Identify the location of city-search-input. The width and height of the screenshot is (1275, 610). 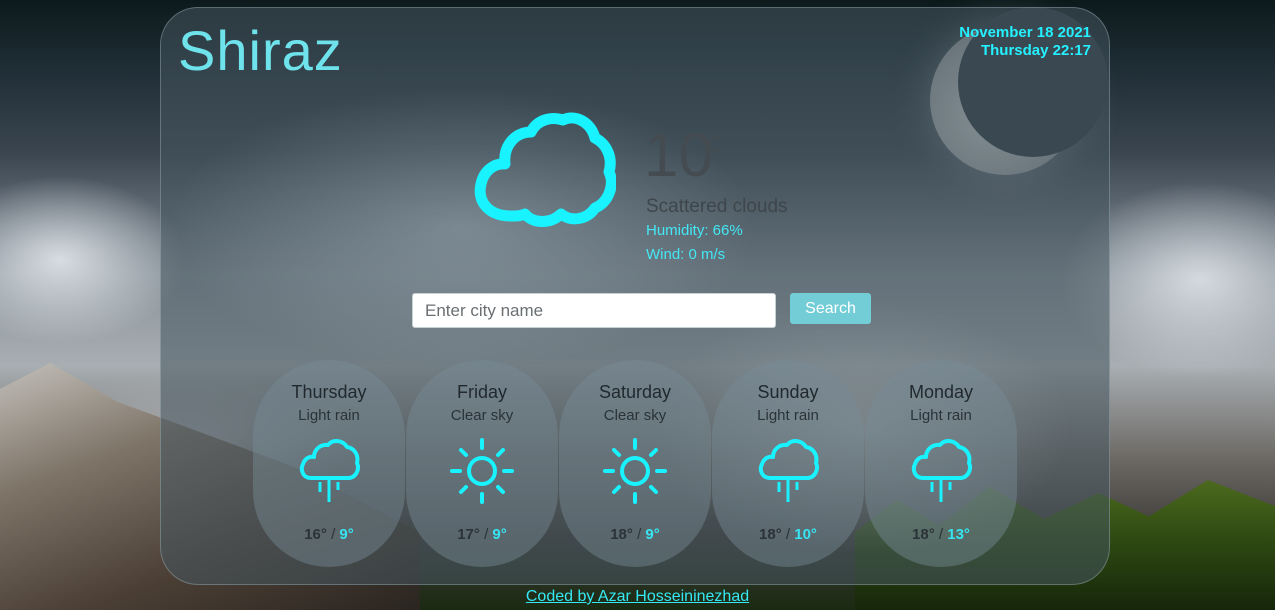
(594, 310).